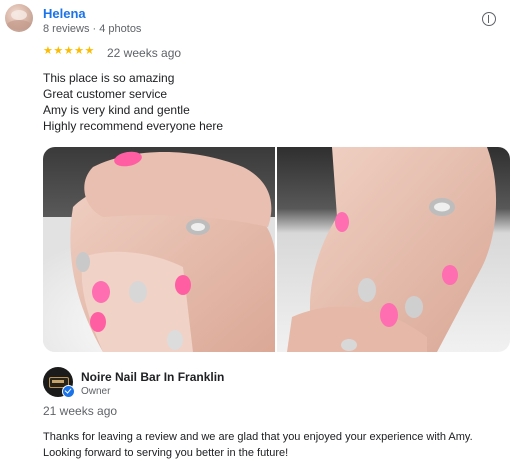 The height and width of the screenshot is (461, 517). I want to click on reviewer-meta: 8 reviews · 4 photos, so click(92, 29).